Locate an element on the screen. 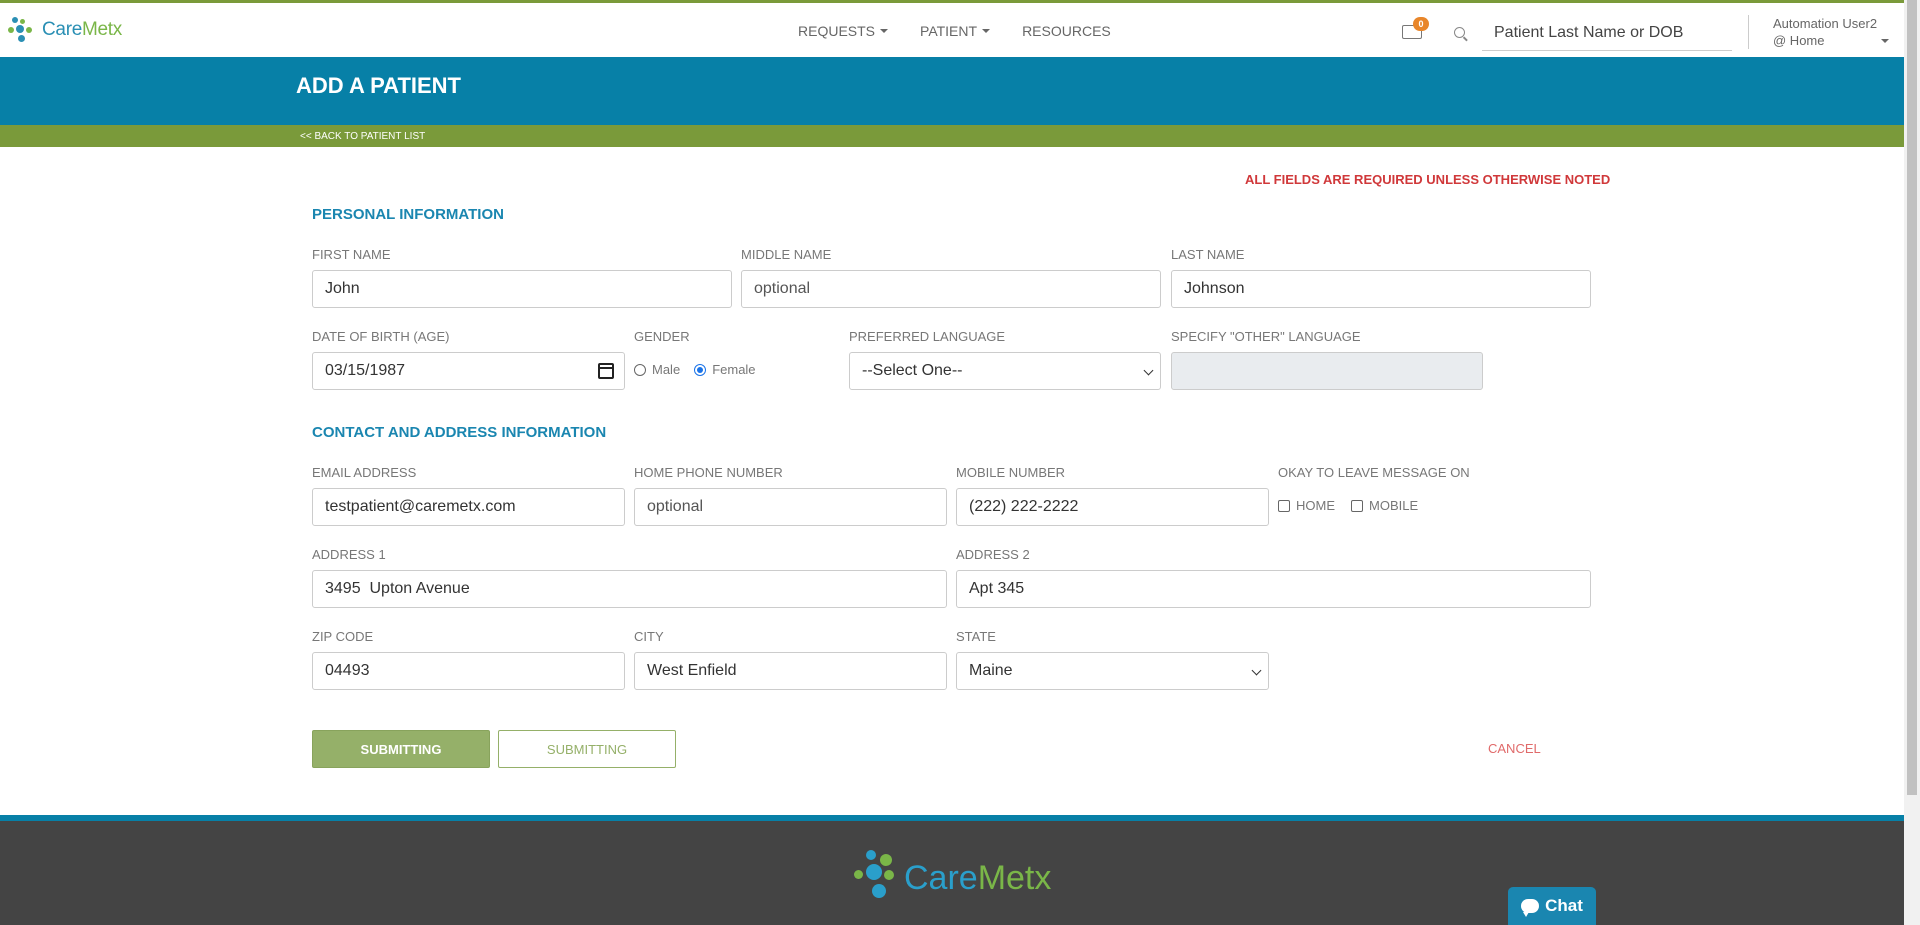 The height and width of the screenshot is (925, 1920). main-nav: REQUESTS PATIENT RESOURCES is located at coordinates (954, 31).